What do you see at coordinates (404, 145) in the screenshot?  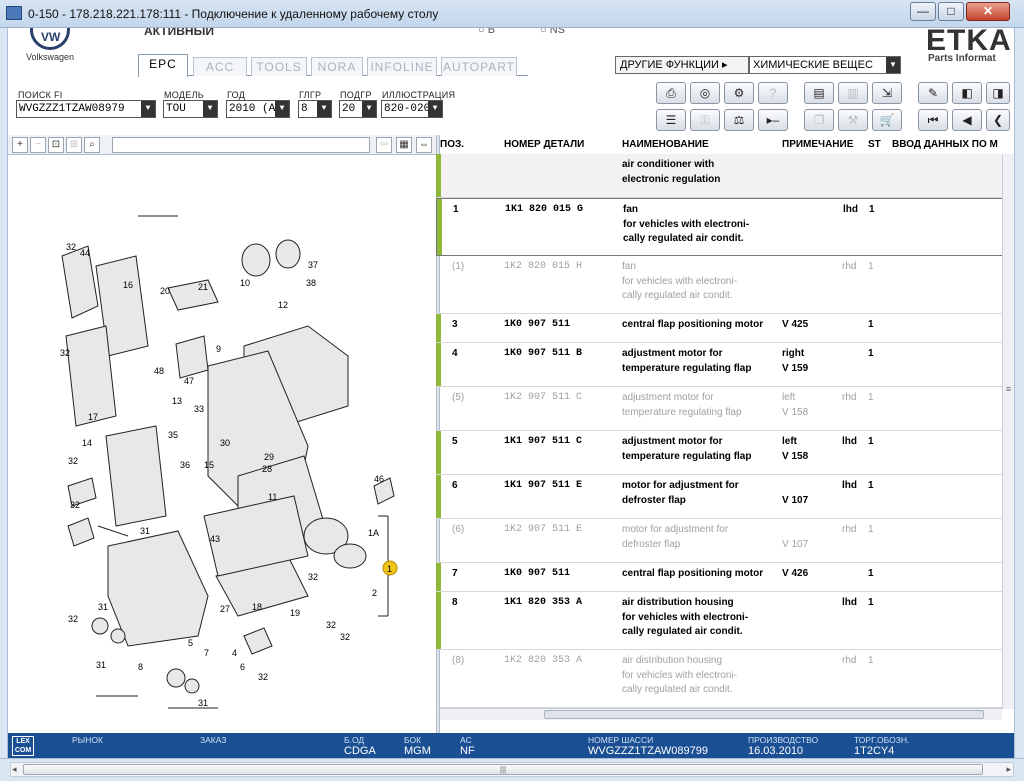 I see `layout-icon: ▦` at bounding box center [404, 145].